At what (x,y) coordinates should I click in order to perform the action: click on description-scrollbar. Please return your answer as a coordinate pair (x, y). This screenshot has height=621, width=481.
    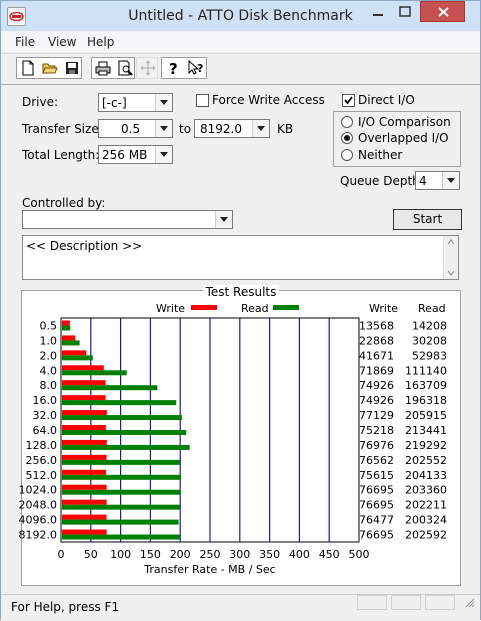
    Looking at the image, I should click on (450, 257).